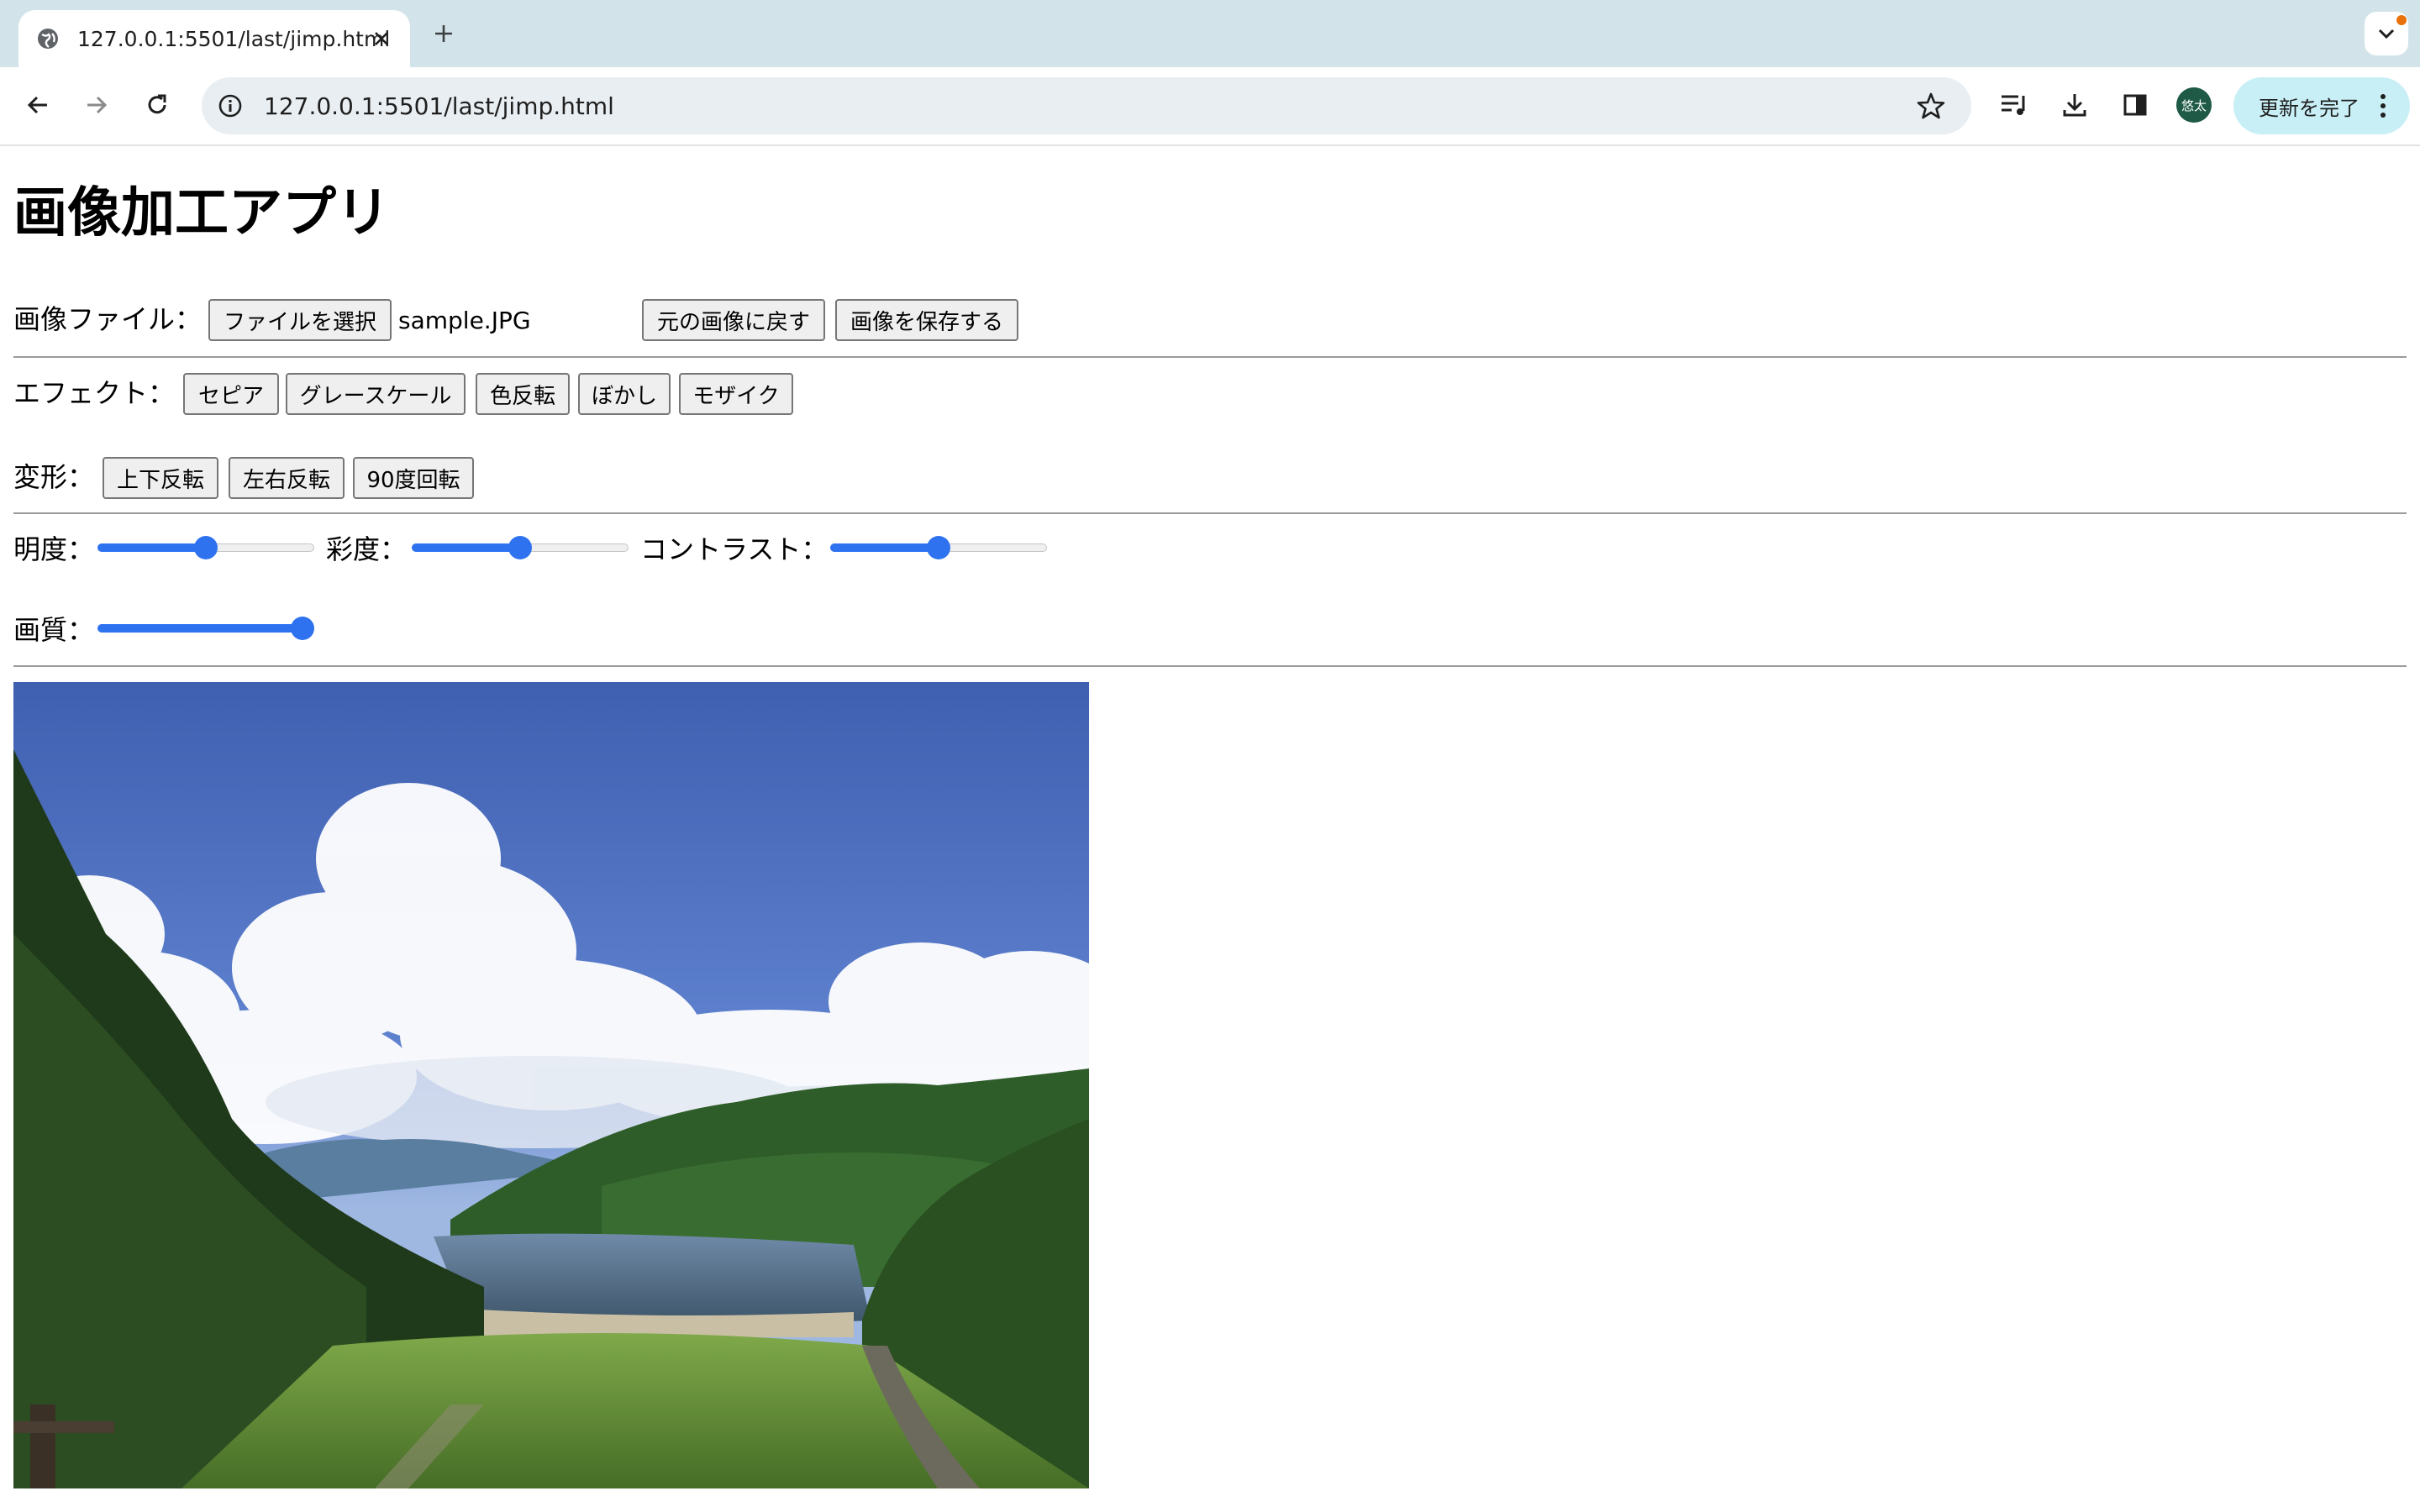 Image resolution: width=2420 pixels, height=1512 pixels. I want to click on side-panel-icon, so click(2135, 105).